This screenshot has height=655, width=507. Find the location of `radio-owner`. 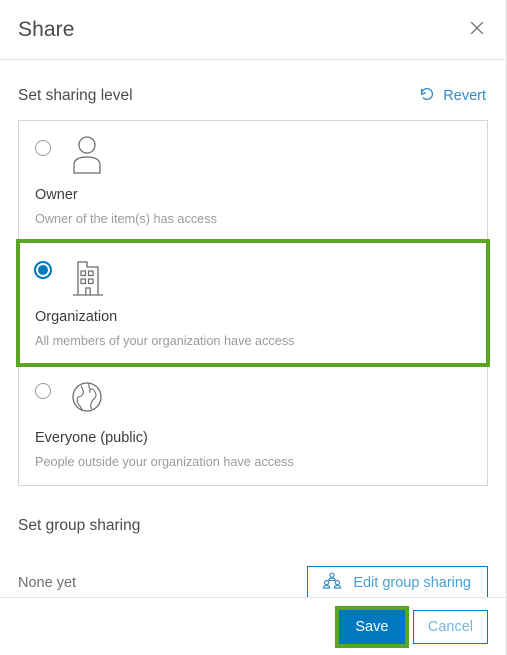

radio-owner is located at coordinates (43, 148).